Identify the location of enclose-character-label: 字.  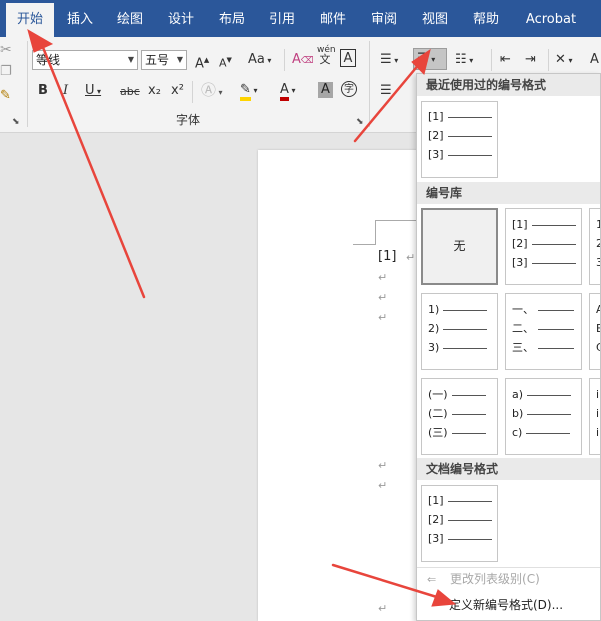
(349, 89).